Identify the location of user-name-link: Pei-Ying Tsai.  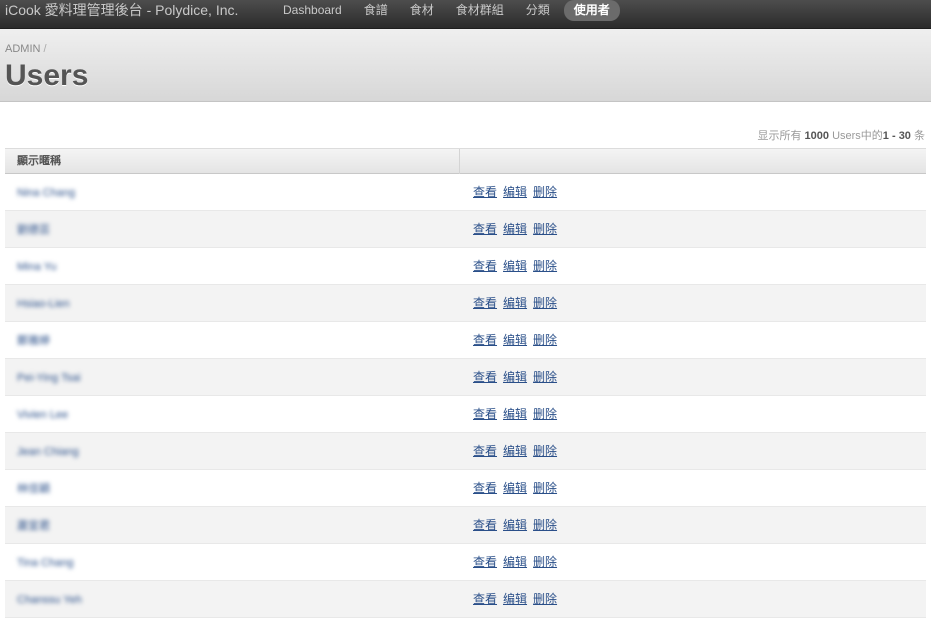
(49, 378).